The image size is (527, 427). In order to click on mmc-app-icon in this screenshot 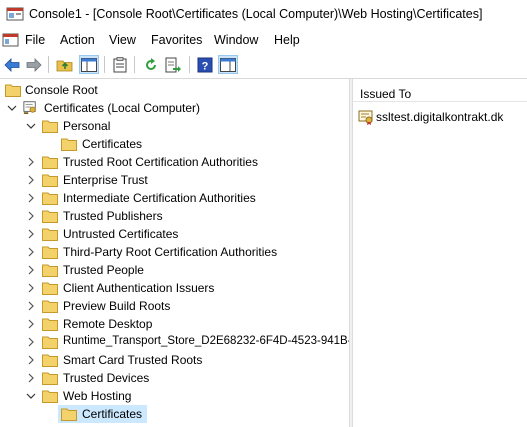, I will do `click(15, 14)`.